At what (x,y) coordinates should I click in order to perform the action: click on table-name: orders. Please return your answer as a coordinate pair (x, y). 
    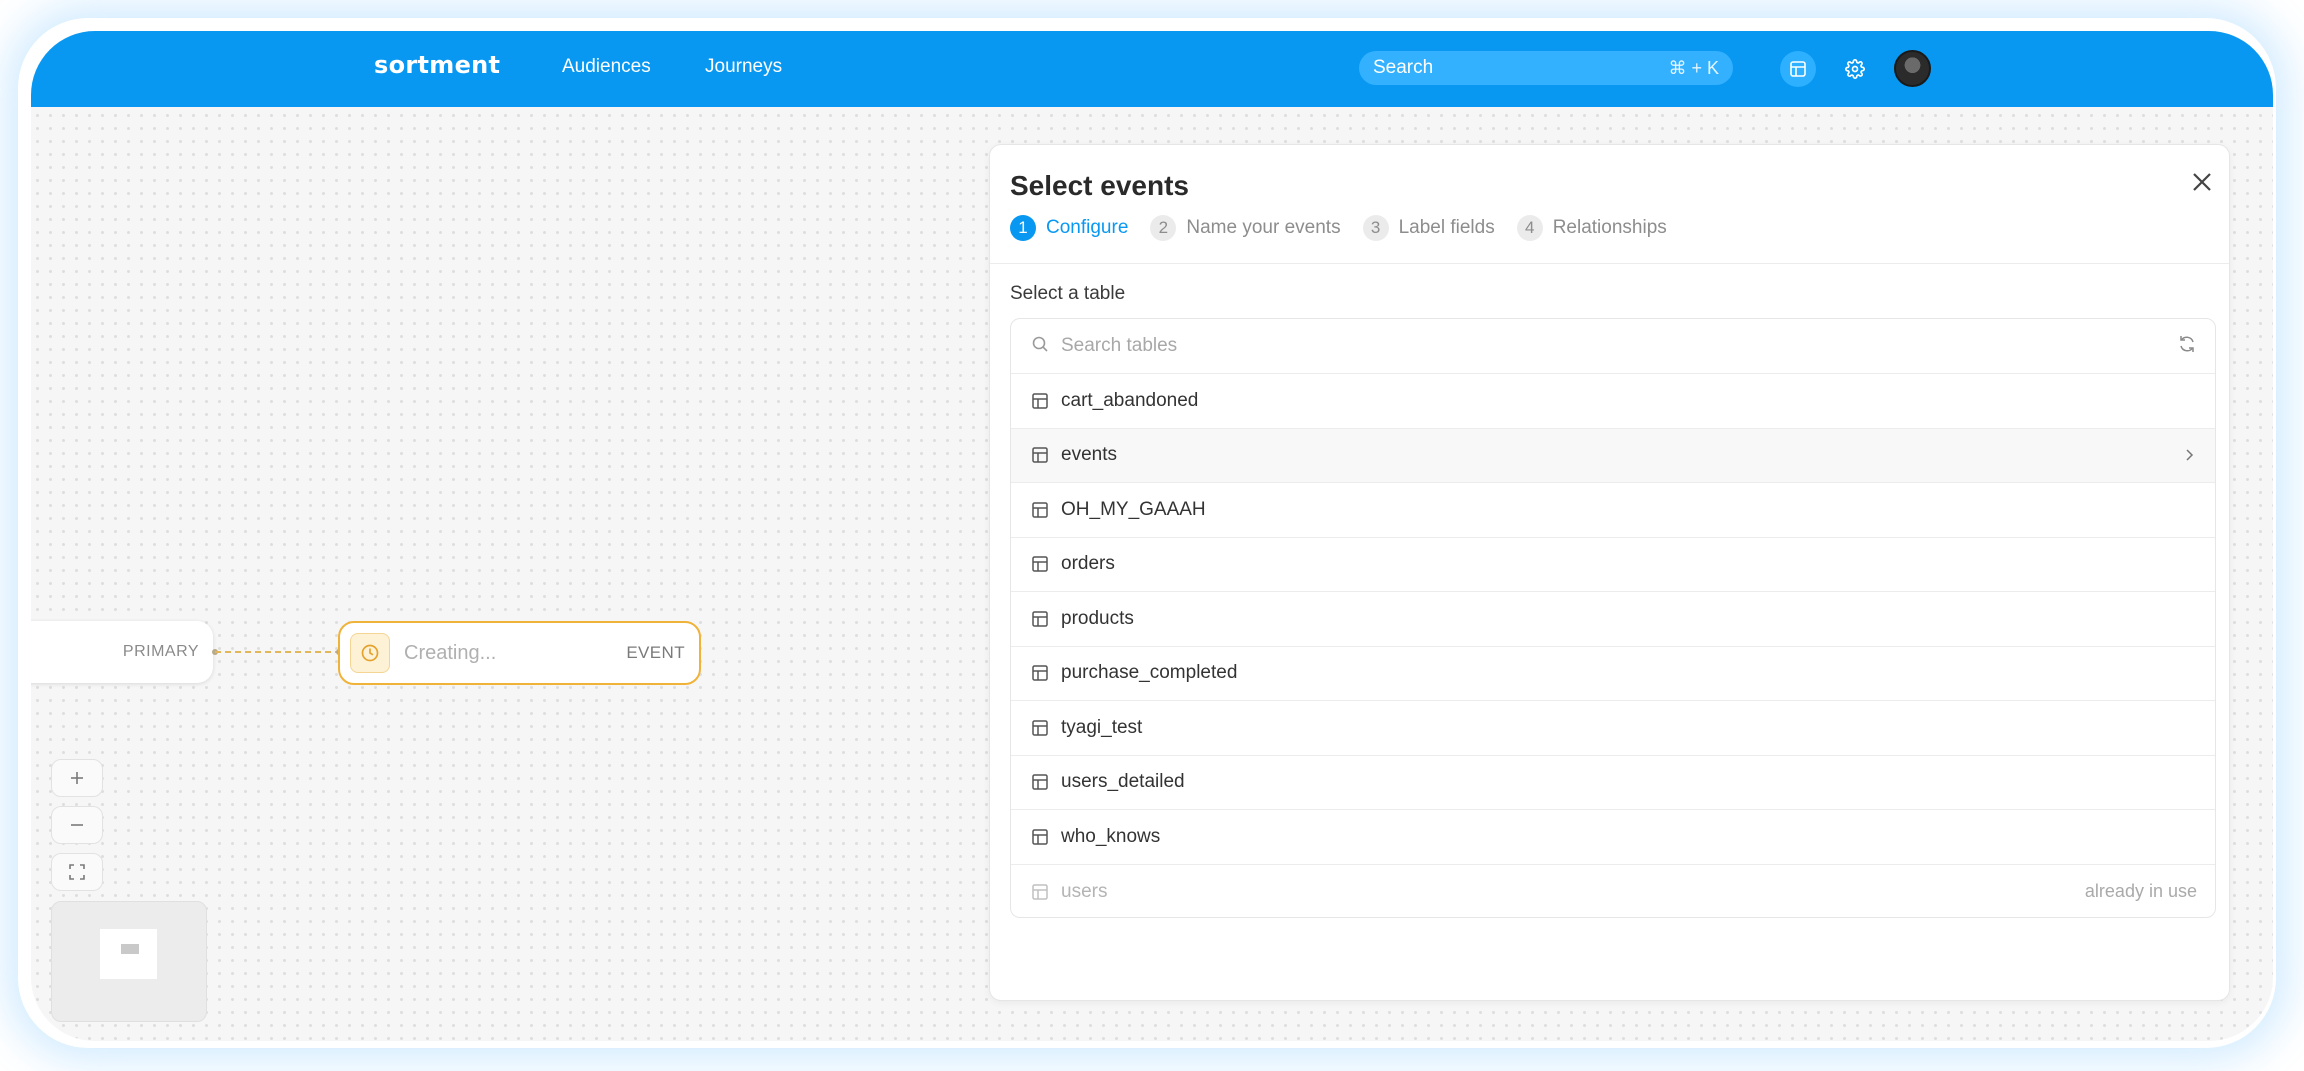
    Looking at the image, I should click on (1088, 564).